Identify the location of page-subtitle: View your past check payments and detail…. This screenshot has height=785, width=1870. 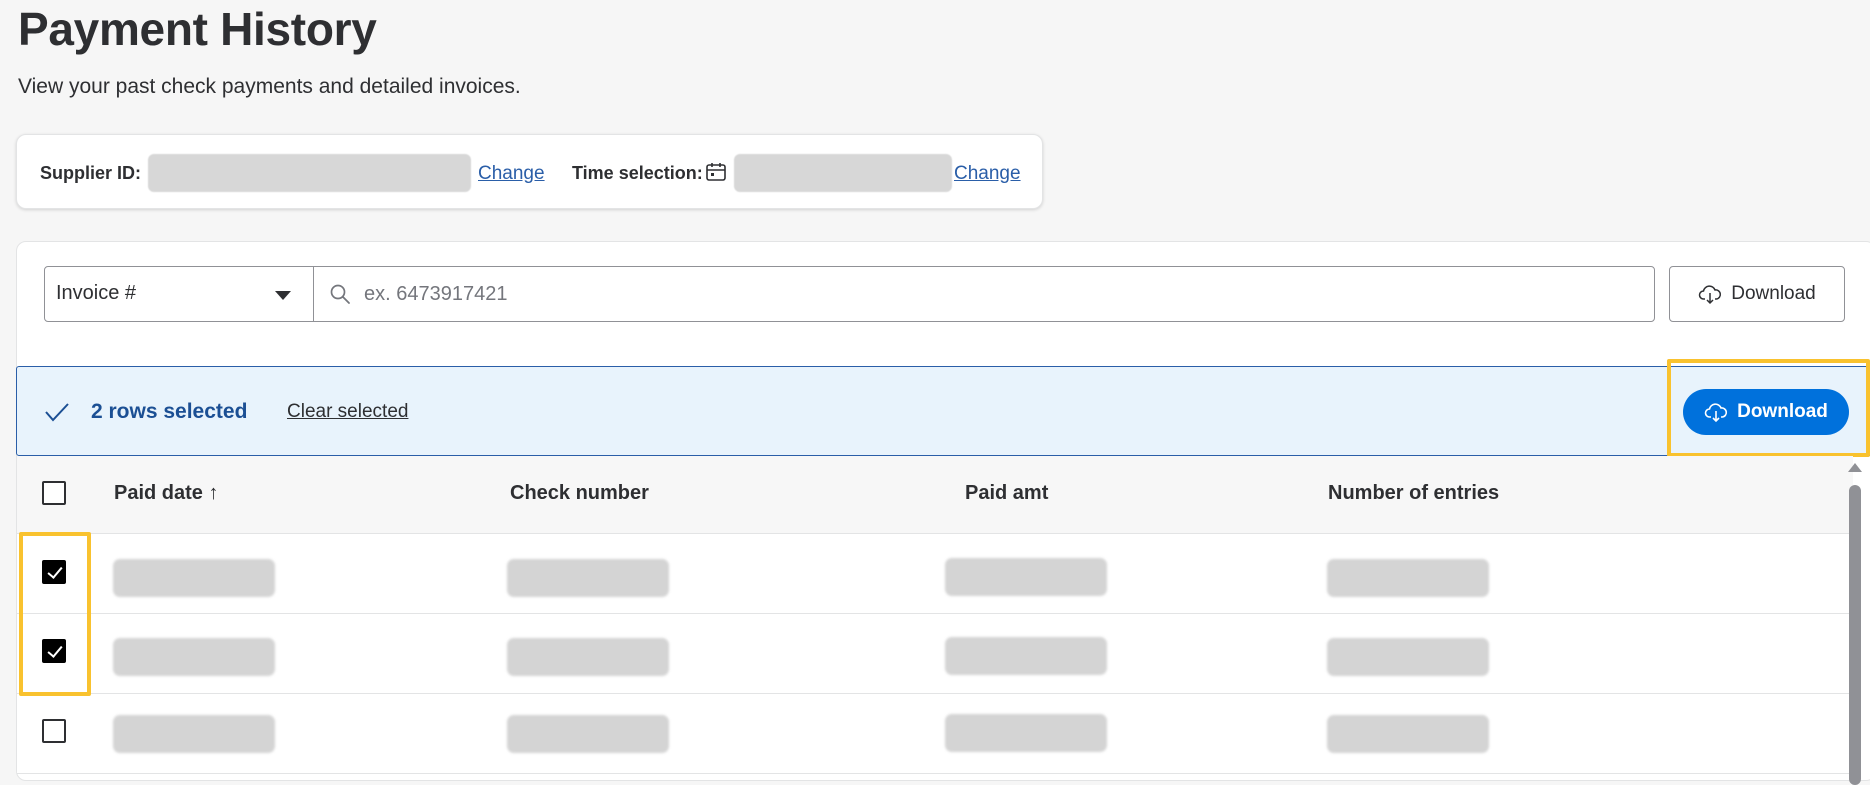
(269, 86).